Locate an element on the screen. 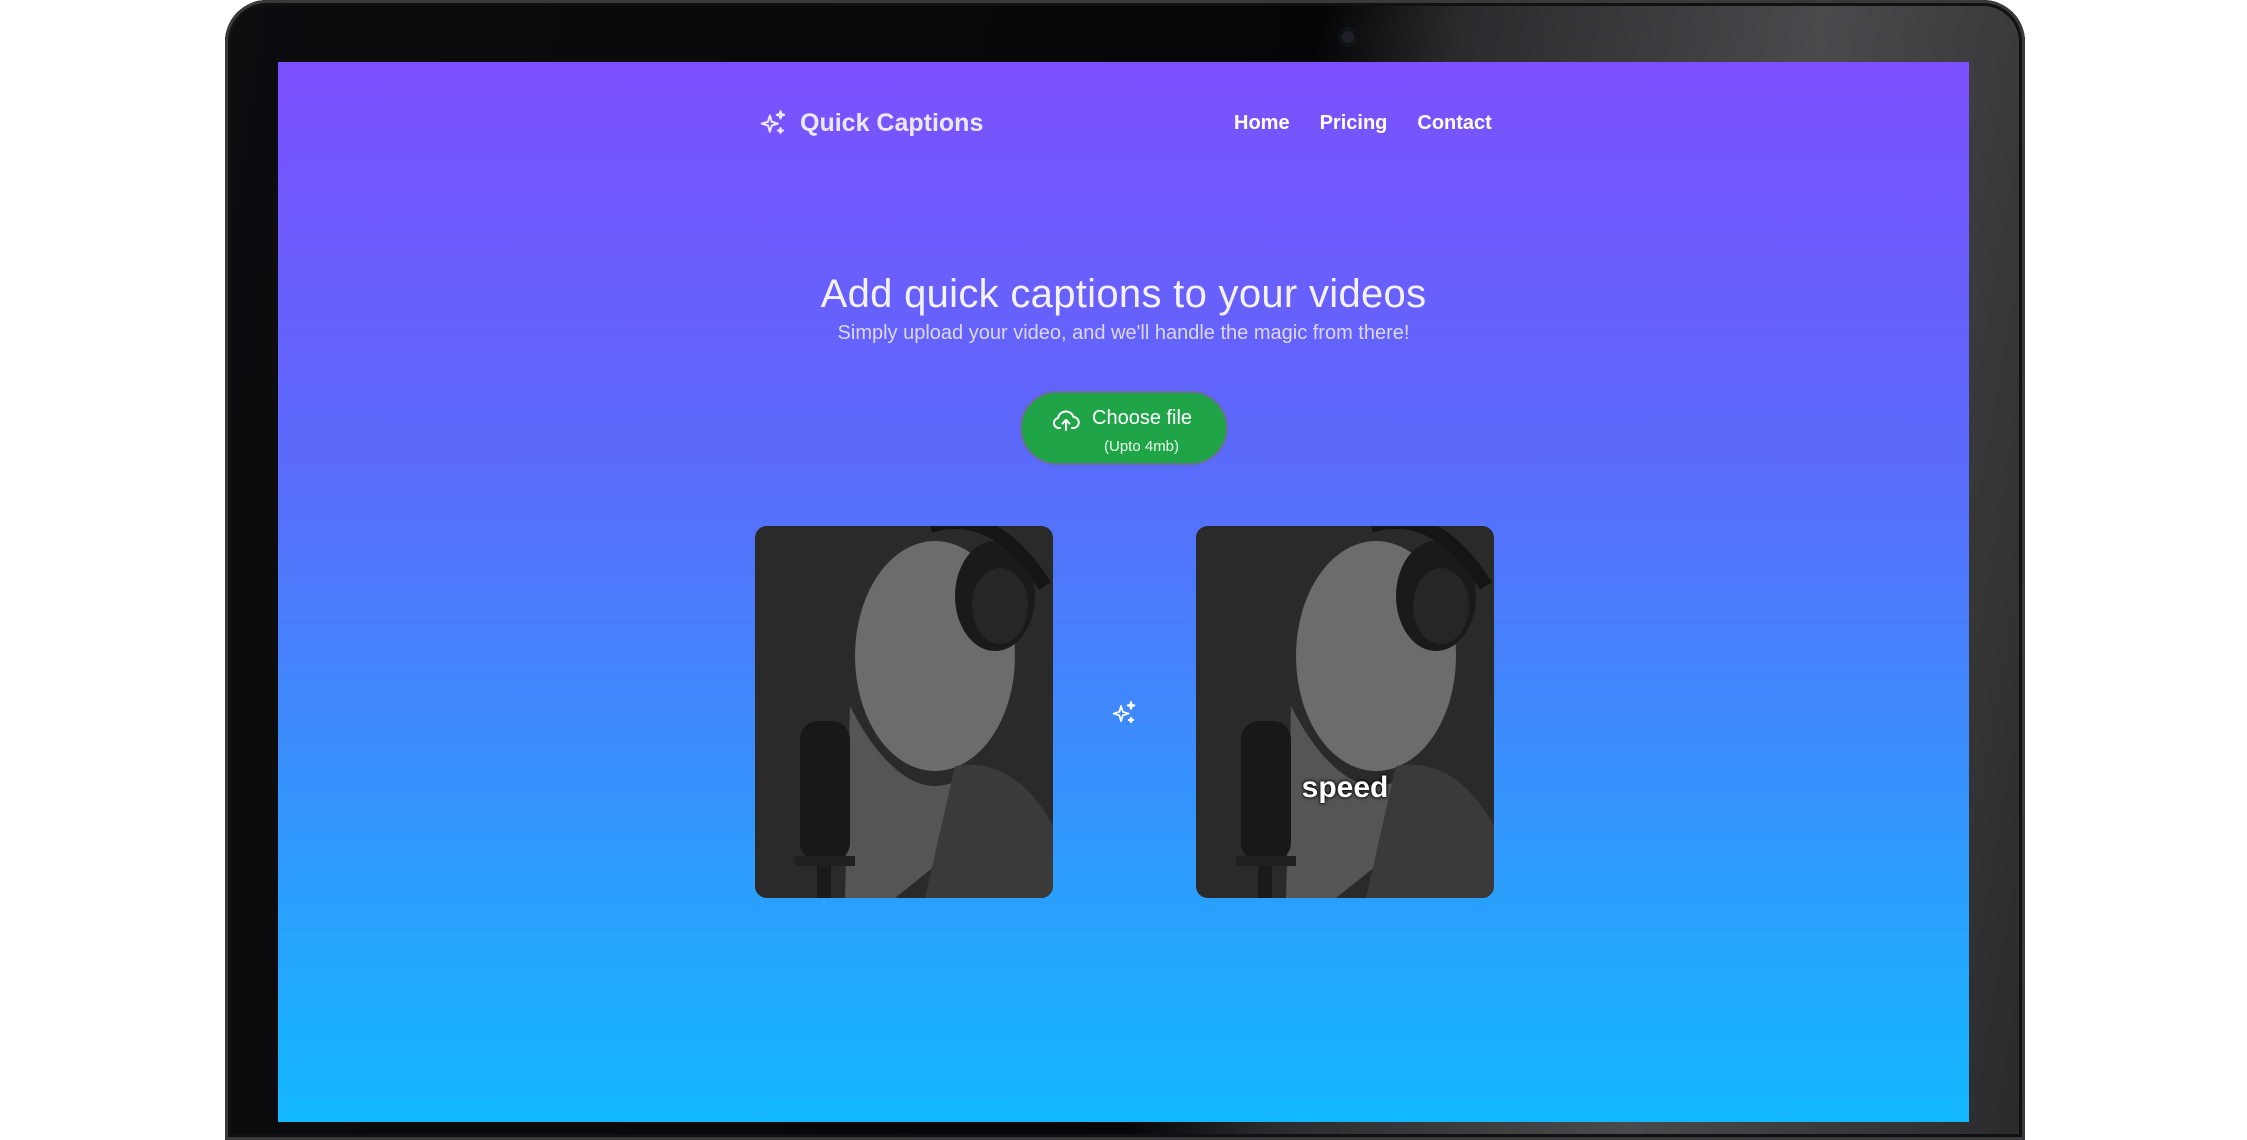 The image size is (2247, 1140). file-size-limit: (Upto 4mb) is located at coordinates (1142, 446).